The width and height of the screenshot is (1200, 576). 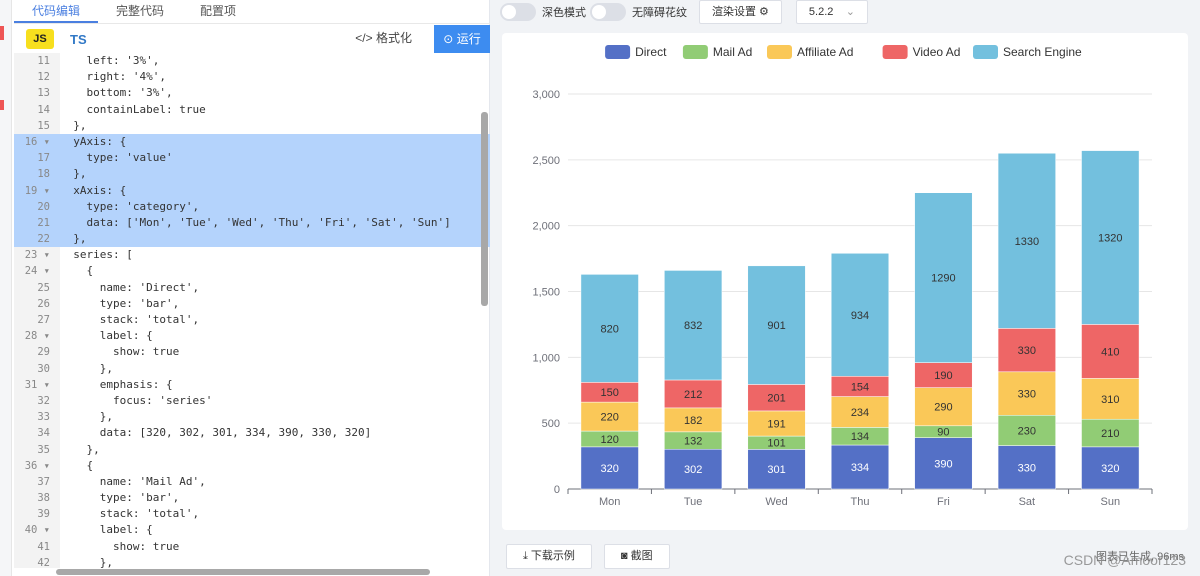 What do you see at coordinates (252, 352) in the screenshot?
I see `code-line: 29 show: true` at bounding box center [252, 352].